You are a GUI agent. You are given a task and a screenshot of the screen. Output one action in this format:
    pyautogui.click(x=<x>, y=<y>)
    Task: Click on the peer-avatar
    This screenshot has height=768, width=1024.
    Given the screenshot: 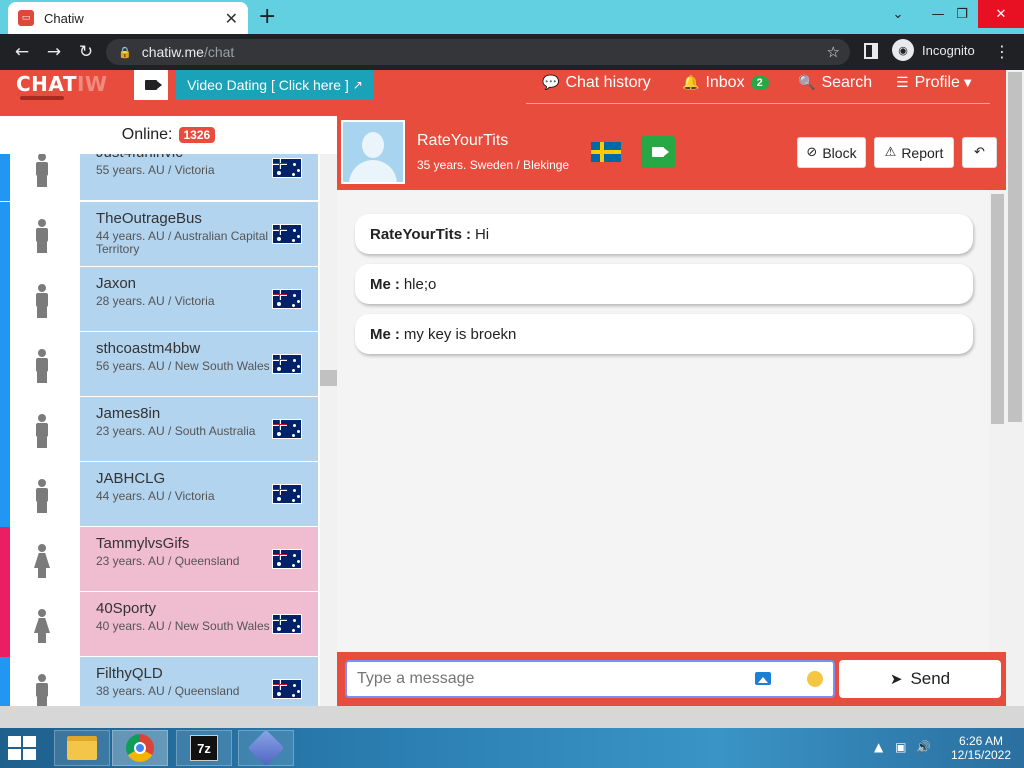 What is the action you would take?
    pyautogui.click(x=373, y=152)
    